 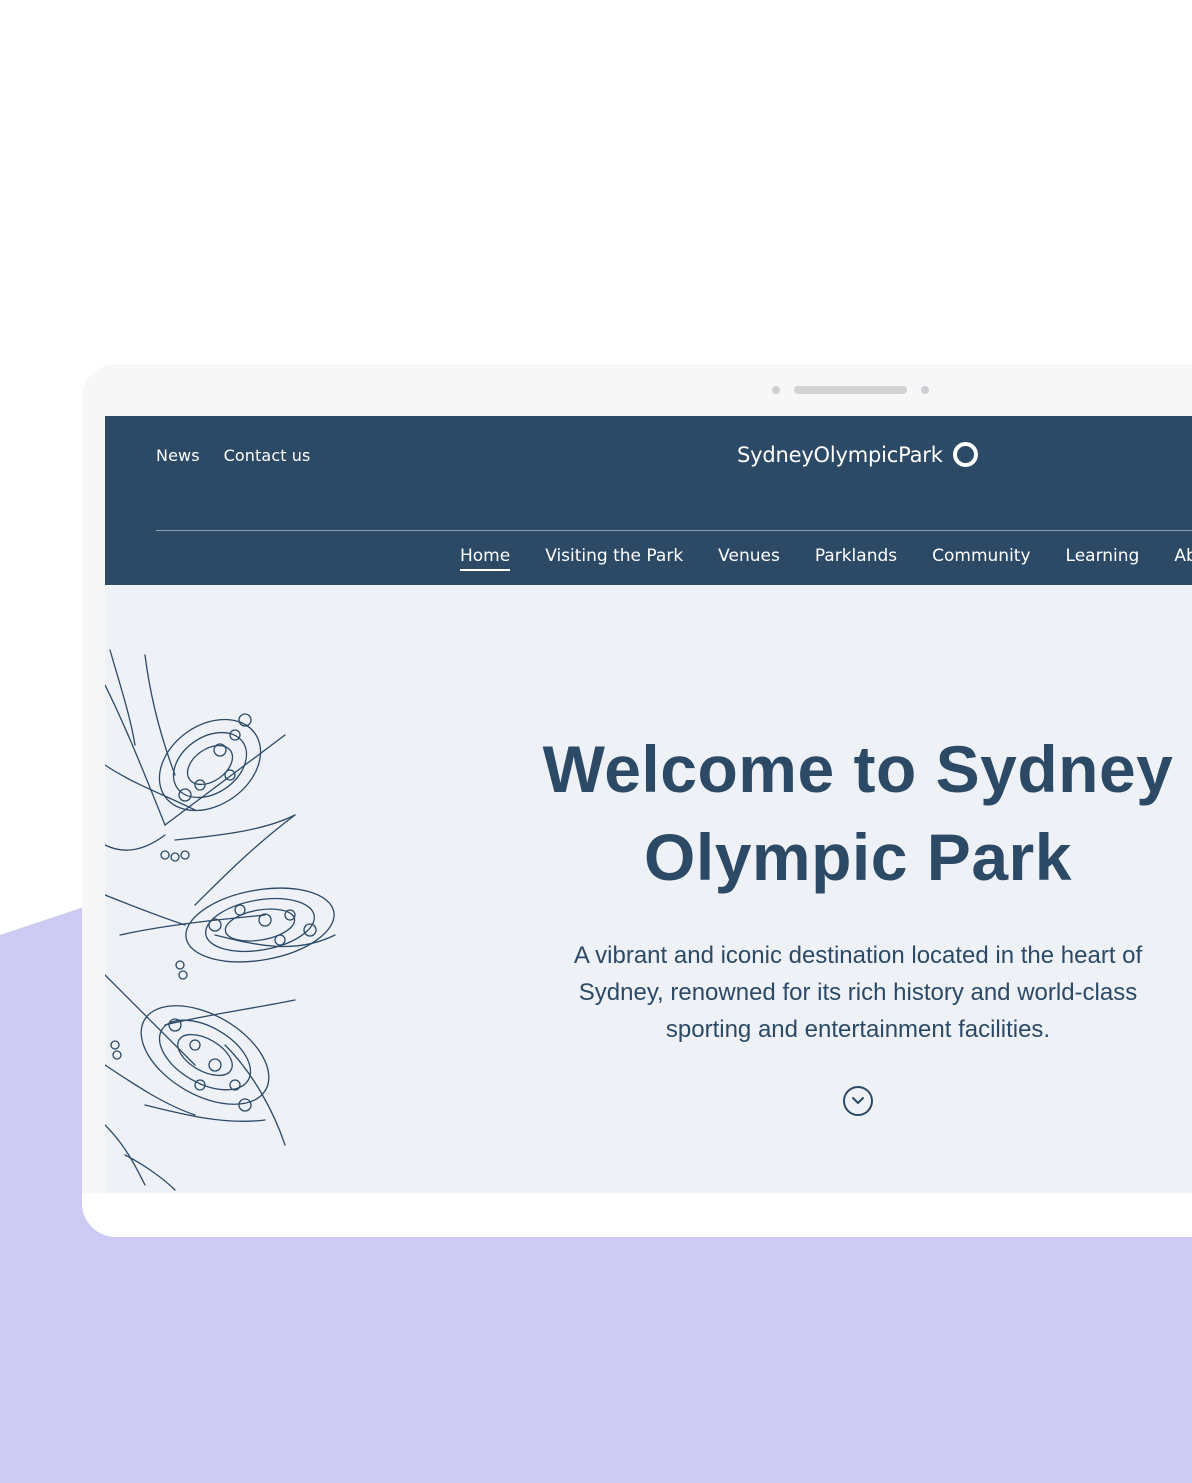 I want to click on header-divider, so click(x=674, y=530).